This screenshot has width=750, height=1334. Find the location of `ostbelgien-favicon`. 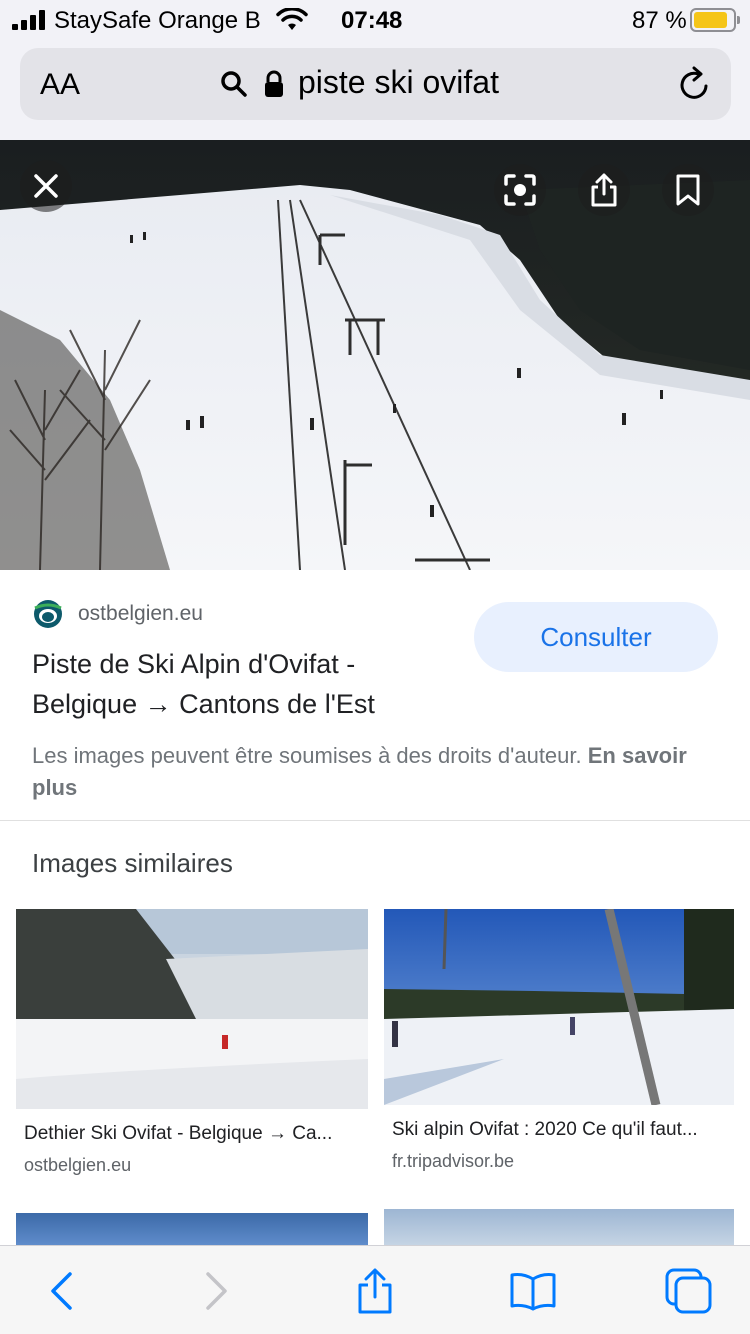

ostbelgien-favicon is located at coordinates (48, 614).